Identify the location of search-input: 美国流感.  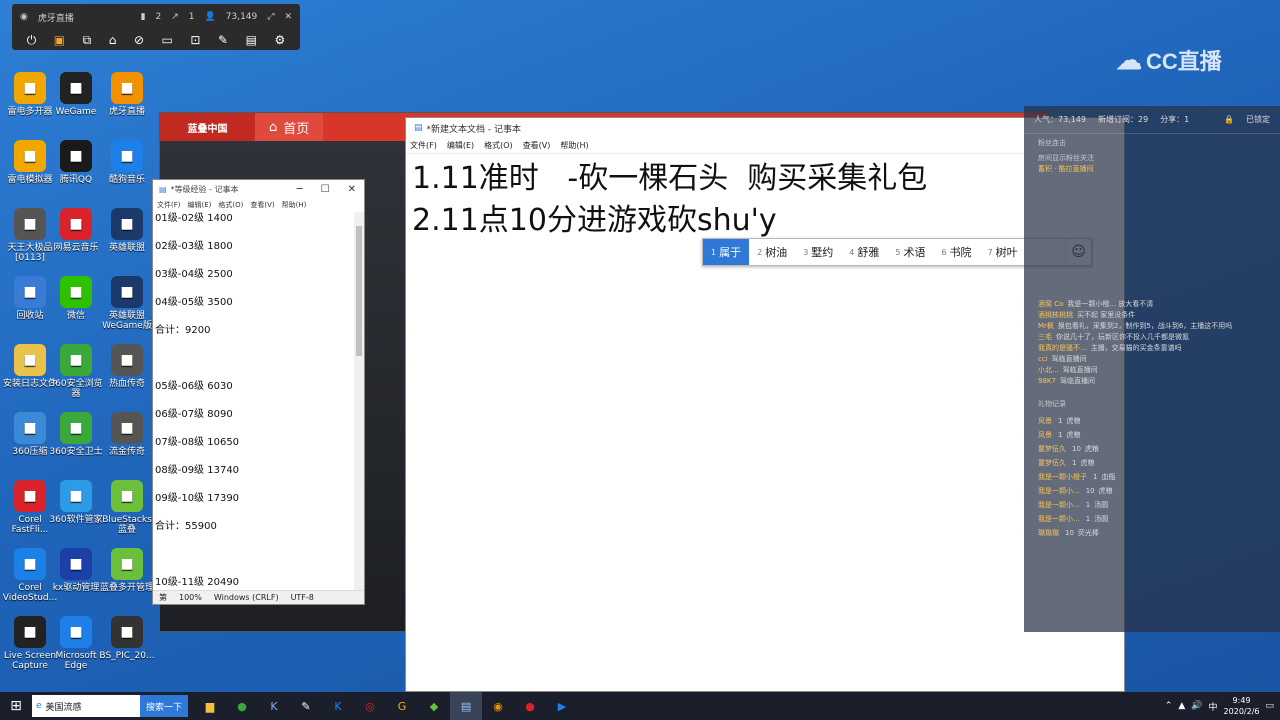
(64, 706).